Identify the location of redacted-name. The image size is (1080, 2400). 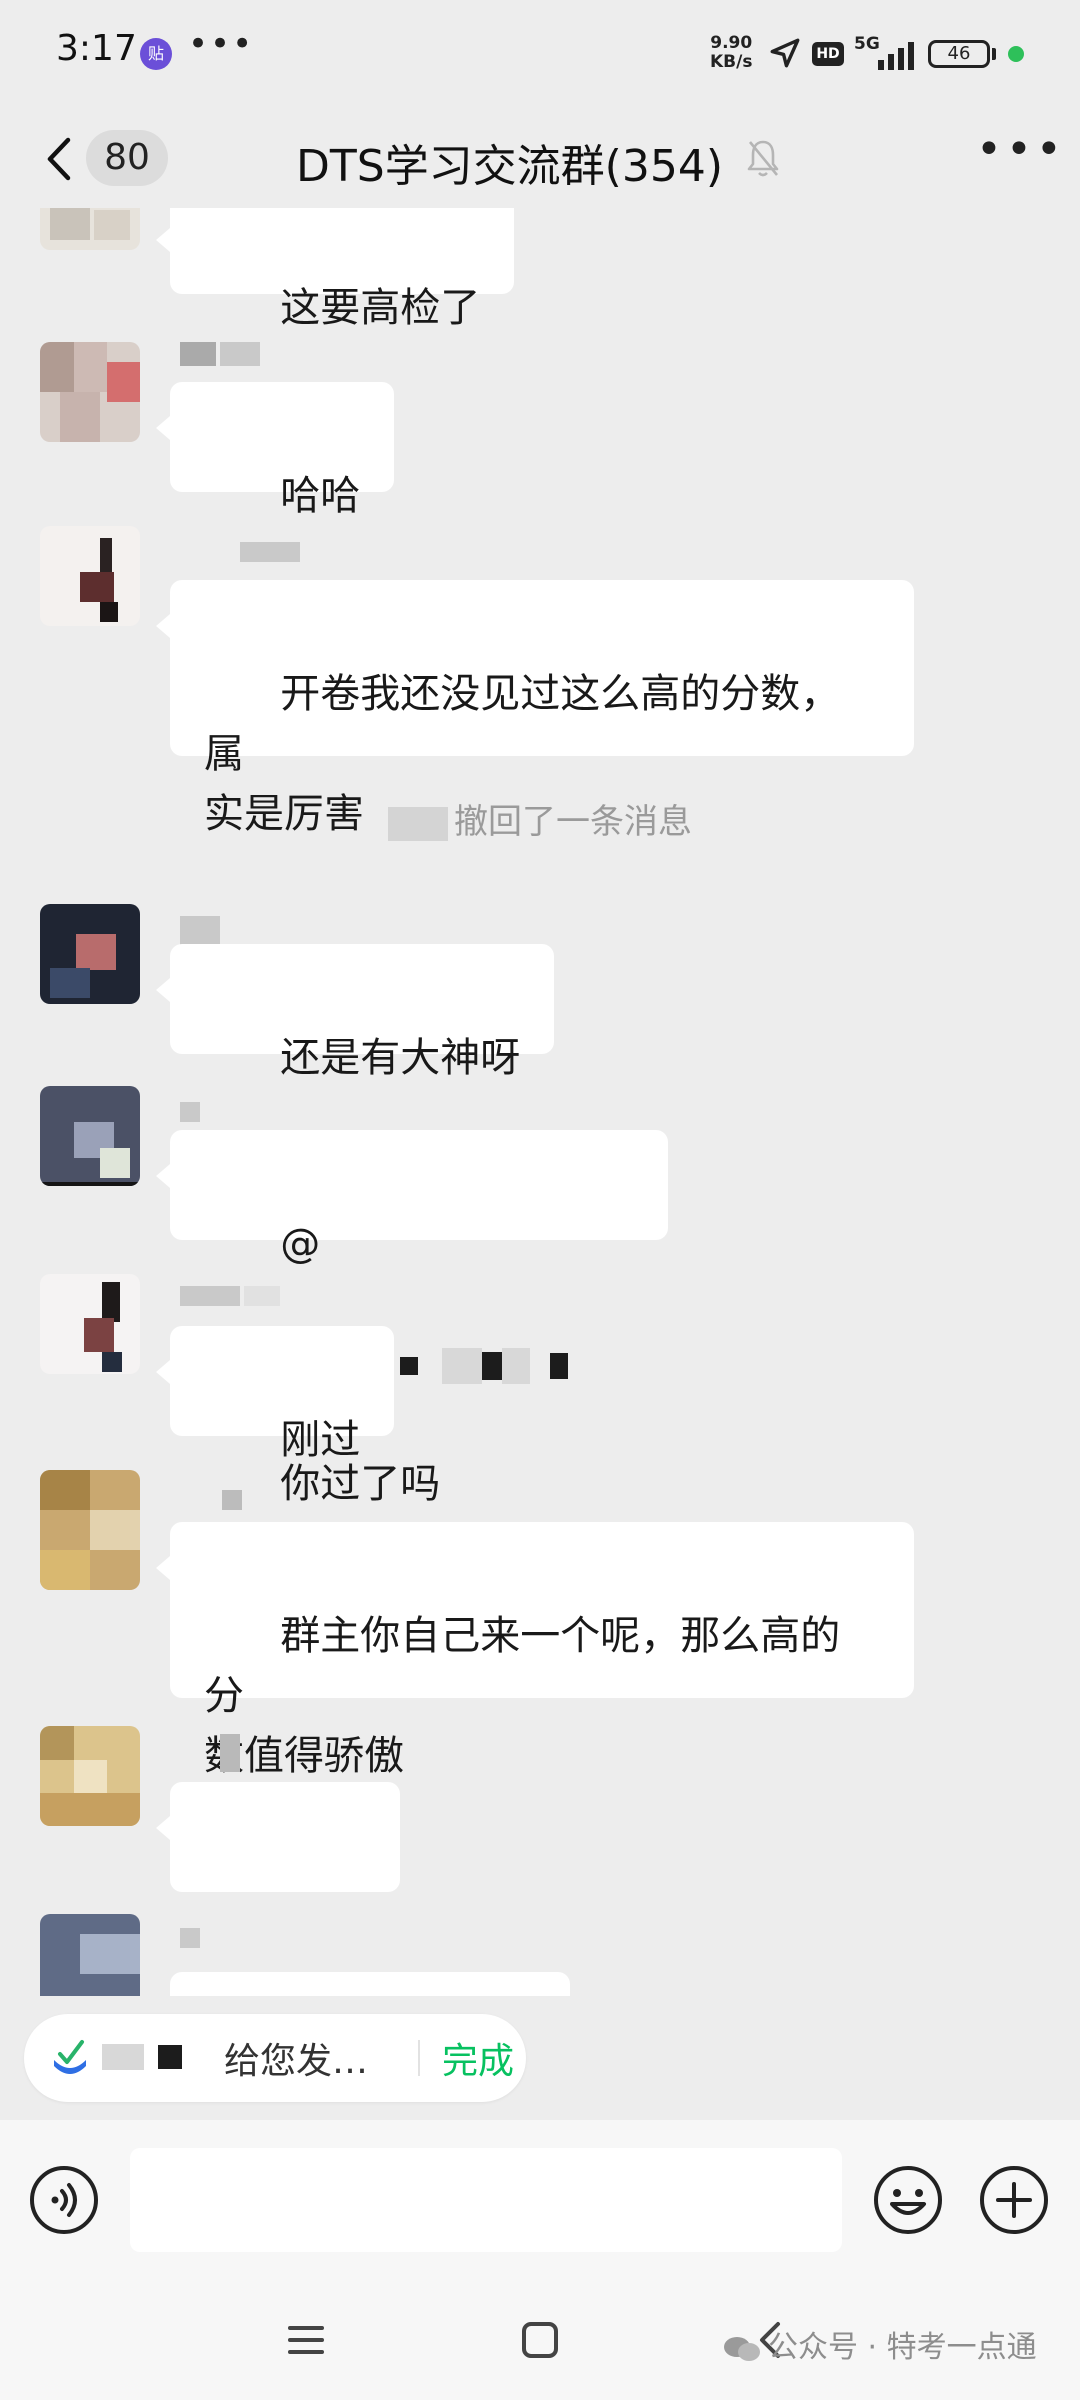
(418, 823).